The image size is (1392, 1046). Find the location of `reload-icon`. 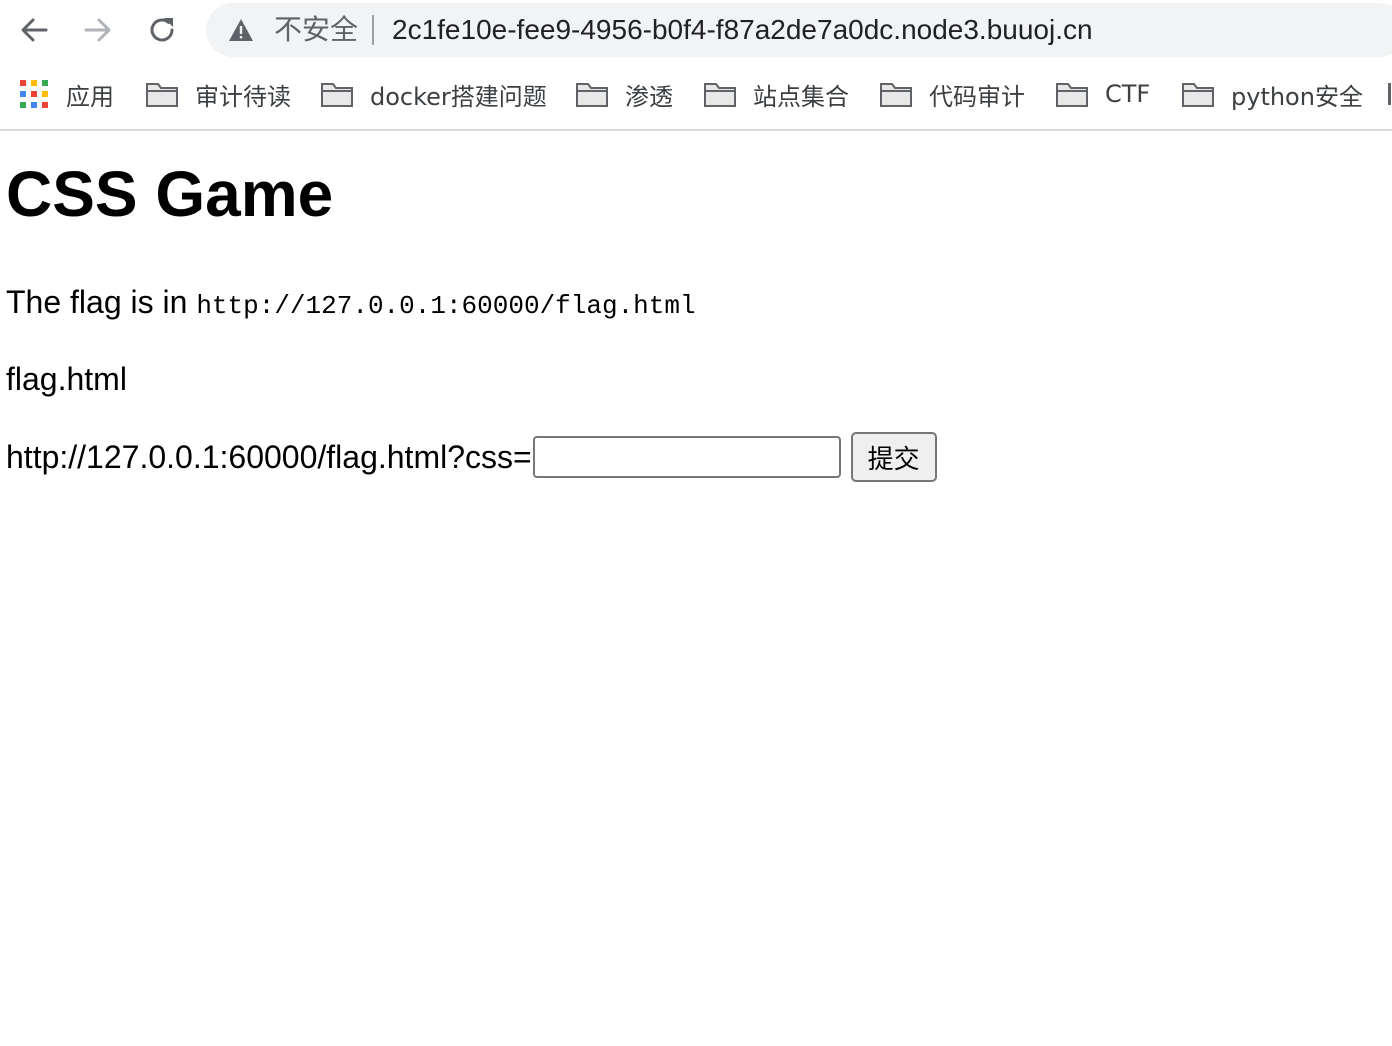

reload-icon is located at coordinates (162, 30).